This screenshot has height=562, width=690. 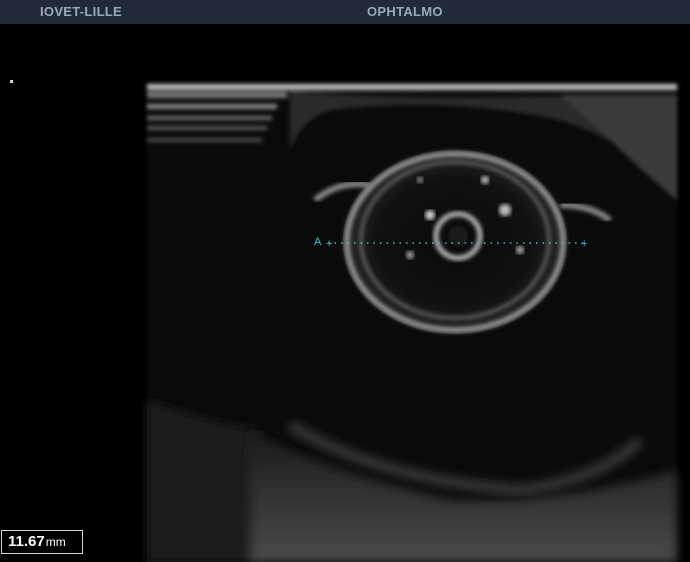 What do you see at coordinates (405, 11) in the screenshot?
I see `exam-label: OPHTALMO` at bounding box center [405, 11].